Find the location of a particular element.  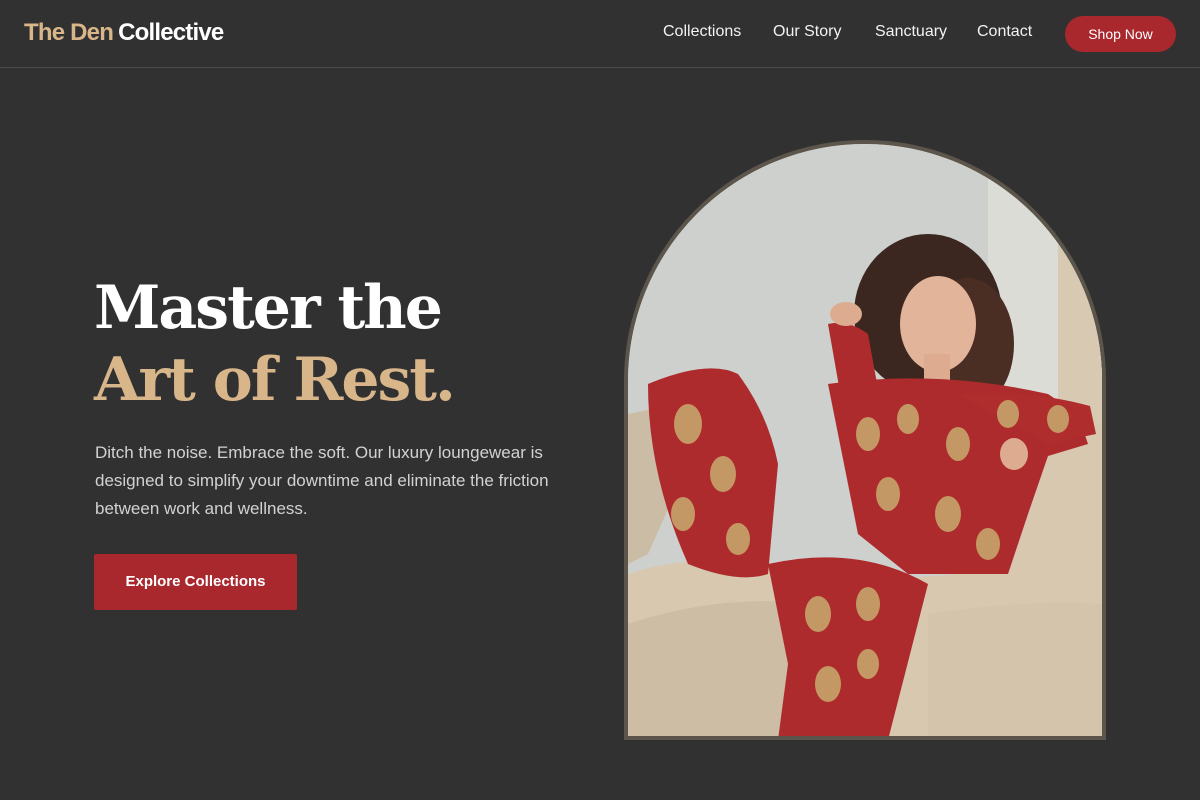

headline-line-1: Master the is located at coordinates (268, 308).